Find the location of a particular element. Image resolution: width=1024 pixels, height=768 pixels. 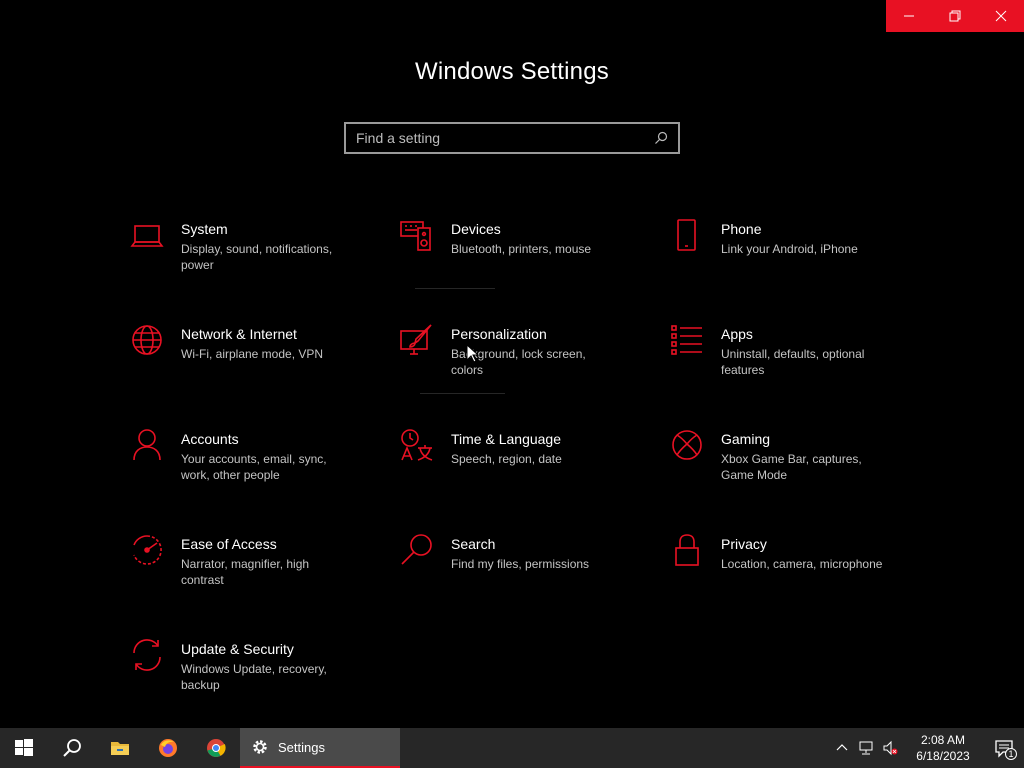

chrome-icon is located at coordinates (216, 748).